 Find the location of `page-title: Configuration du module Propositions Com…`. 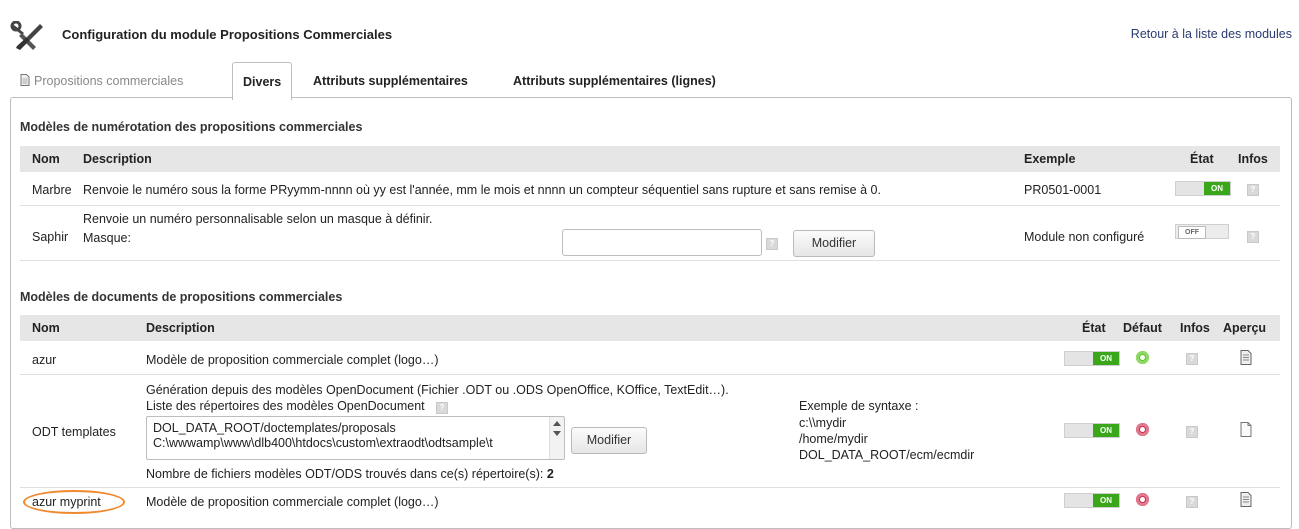

page-title: Configuration du module Propositions Com… is located at coordinates (227, 34).